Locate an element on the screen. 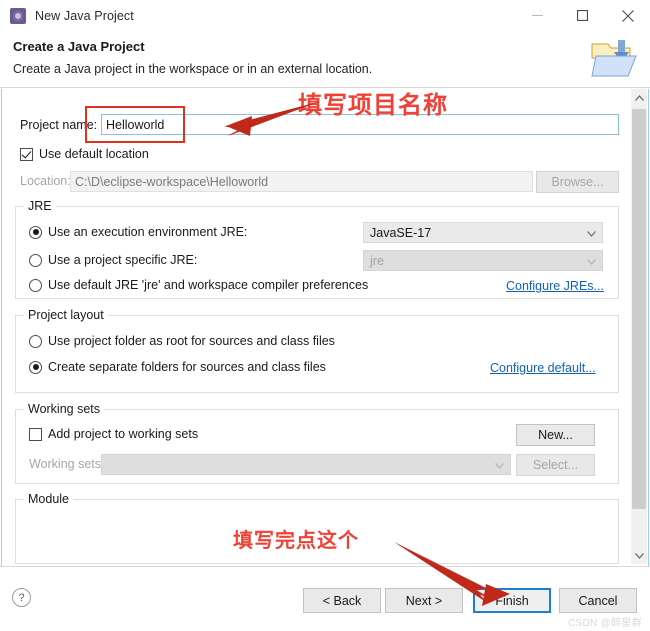 The height and width of the screenshot is (631, 650). working-sets-label: Working sets: is located at coordinates (67, 464).